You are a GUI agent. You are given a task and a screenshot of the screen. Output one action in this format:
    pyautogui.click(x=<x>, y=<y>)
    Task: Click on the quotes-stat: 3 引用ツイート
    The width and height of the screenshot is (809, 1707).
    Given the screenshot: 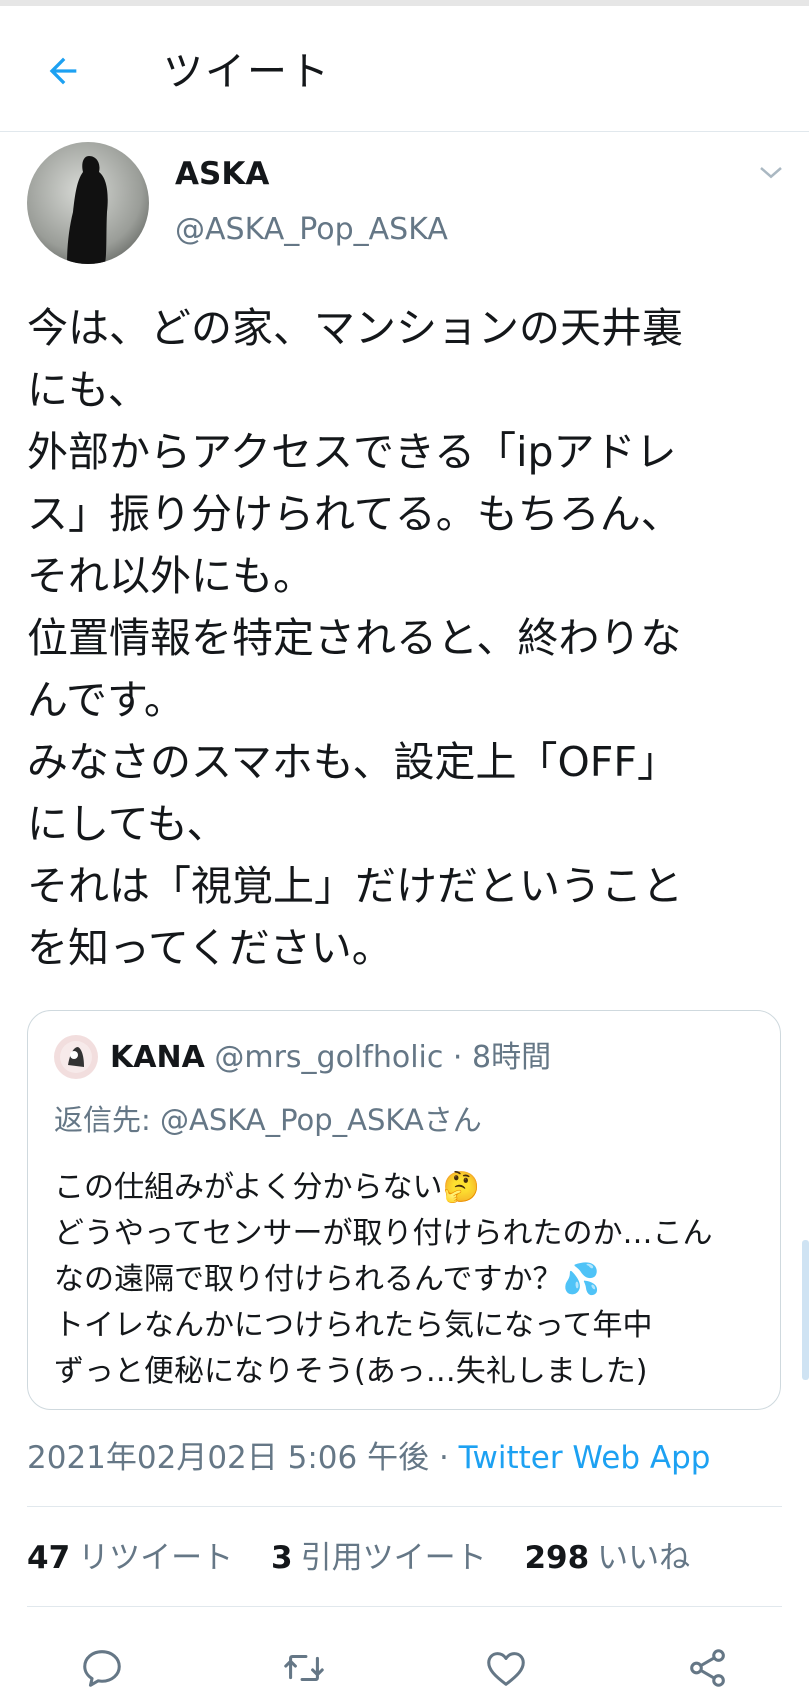 What is the action you would take?
    pyautogui.click(x=379, y=1558)
    